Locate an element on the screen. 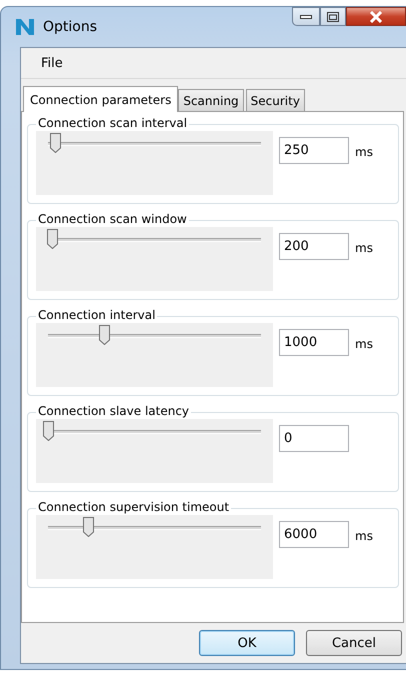 The image size is (406, 679). window-title: Options is located at coordinates (70, 27).